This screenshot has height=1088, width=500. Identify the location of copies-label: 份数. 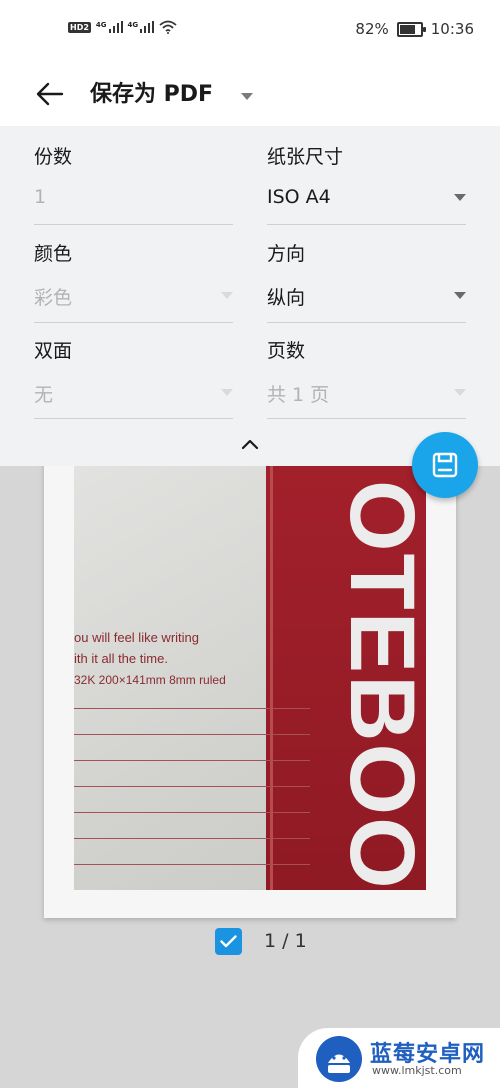
(53, 157).